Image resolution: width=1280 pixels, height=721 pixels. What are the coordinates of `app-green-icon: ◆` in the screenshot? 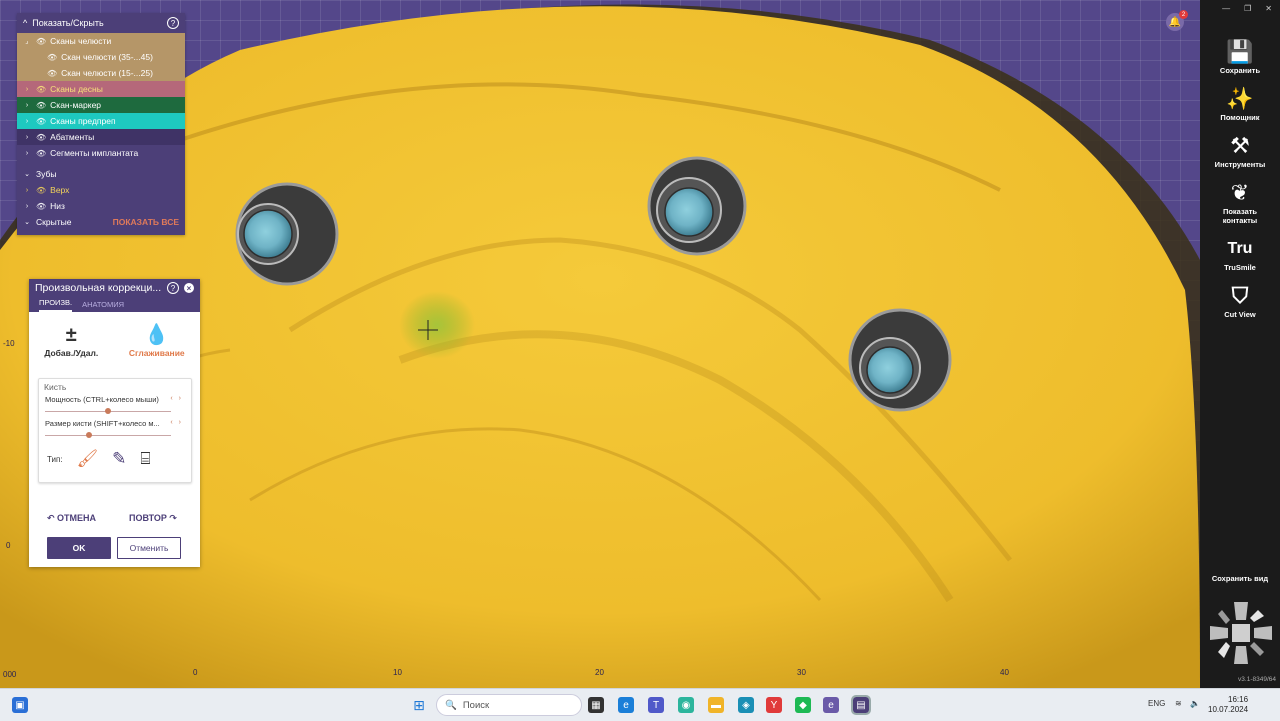 It's located at (803, 705).